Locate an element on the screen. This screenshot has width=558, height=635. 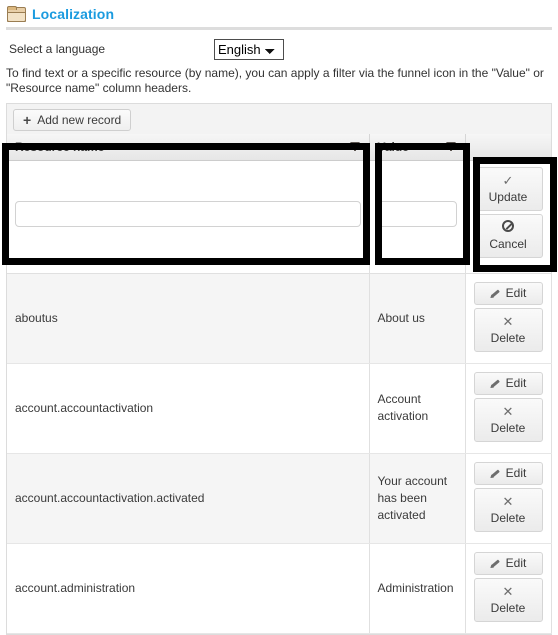
cancel-button-label: Cancel is located at coordinates (508, 243).